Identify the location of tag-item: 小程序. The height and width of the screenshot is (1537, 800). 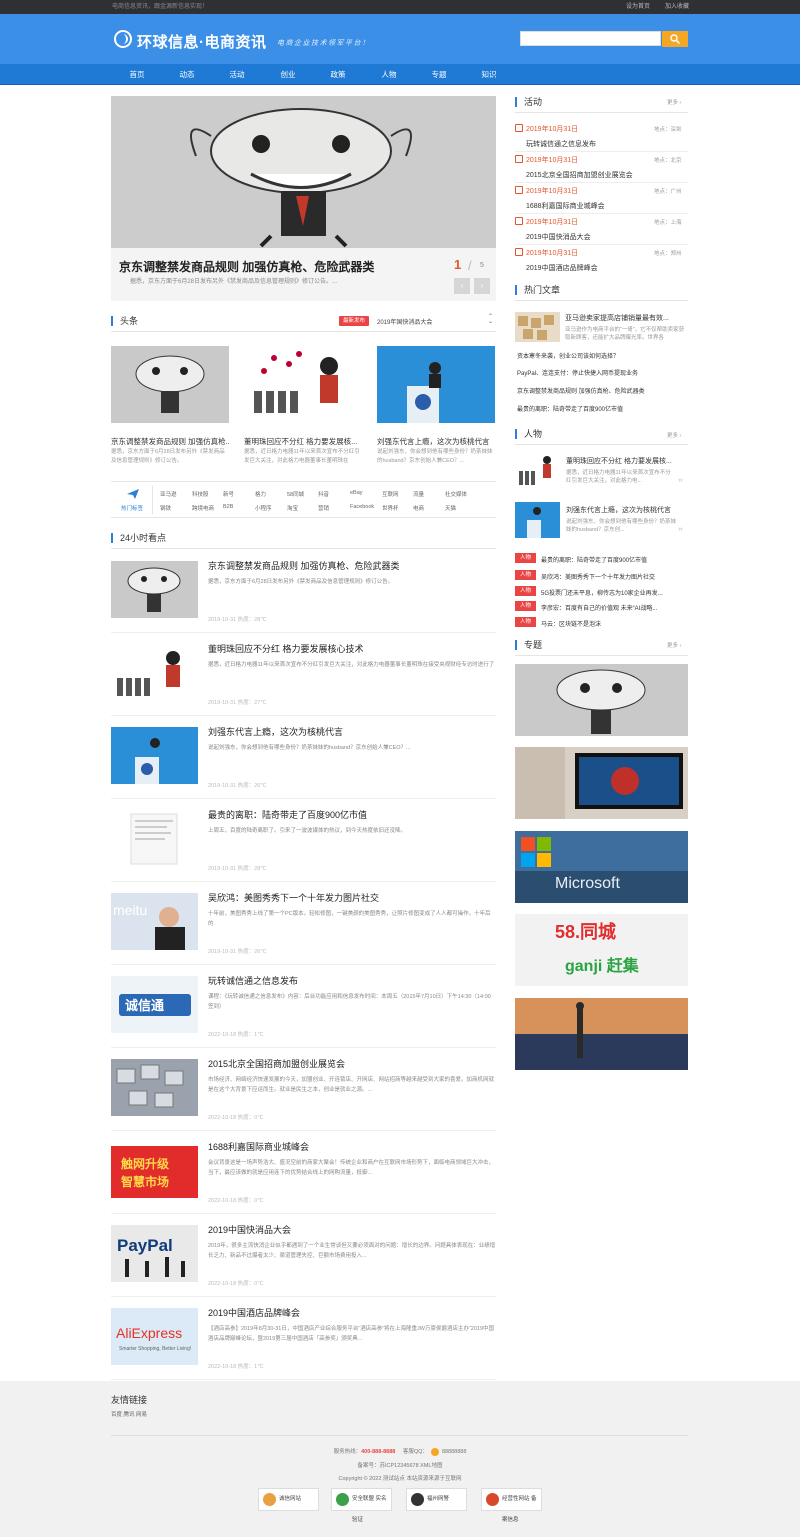
(263, 508).